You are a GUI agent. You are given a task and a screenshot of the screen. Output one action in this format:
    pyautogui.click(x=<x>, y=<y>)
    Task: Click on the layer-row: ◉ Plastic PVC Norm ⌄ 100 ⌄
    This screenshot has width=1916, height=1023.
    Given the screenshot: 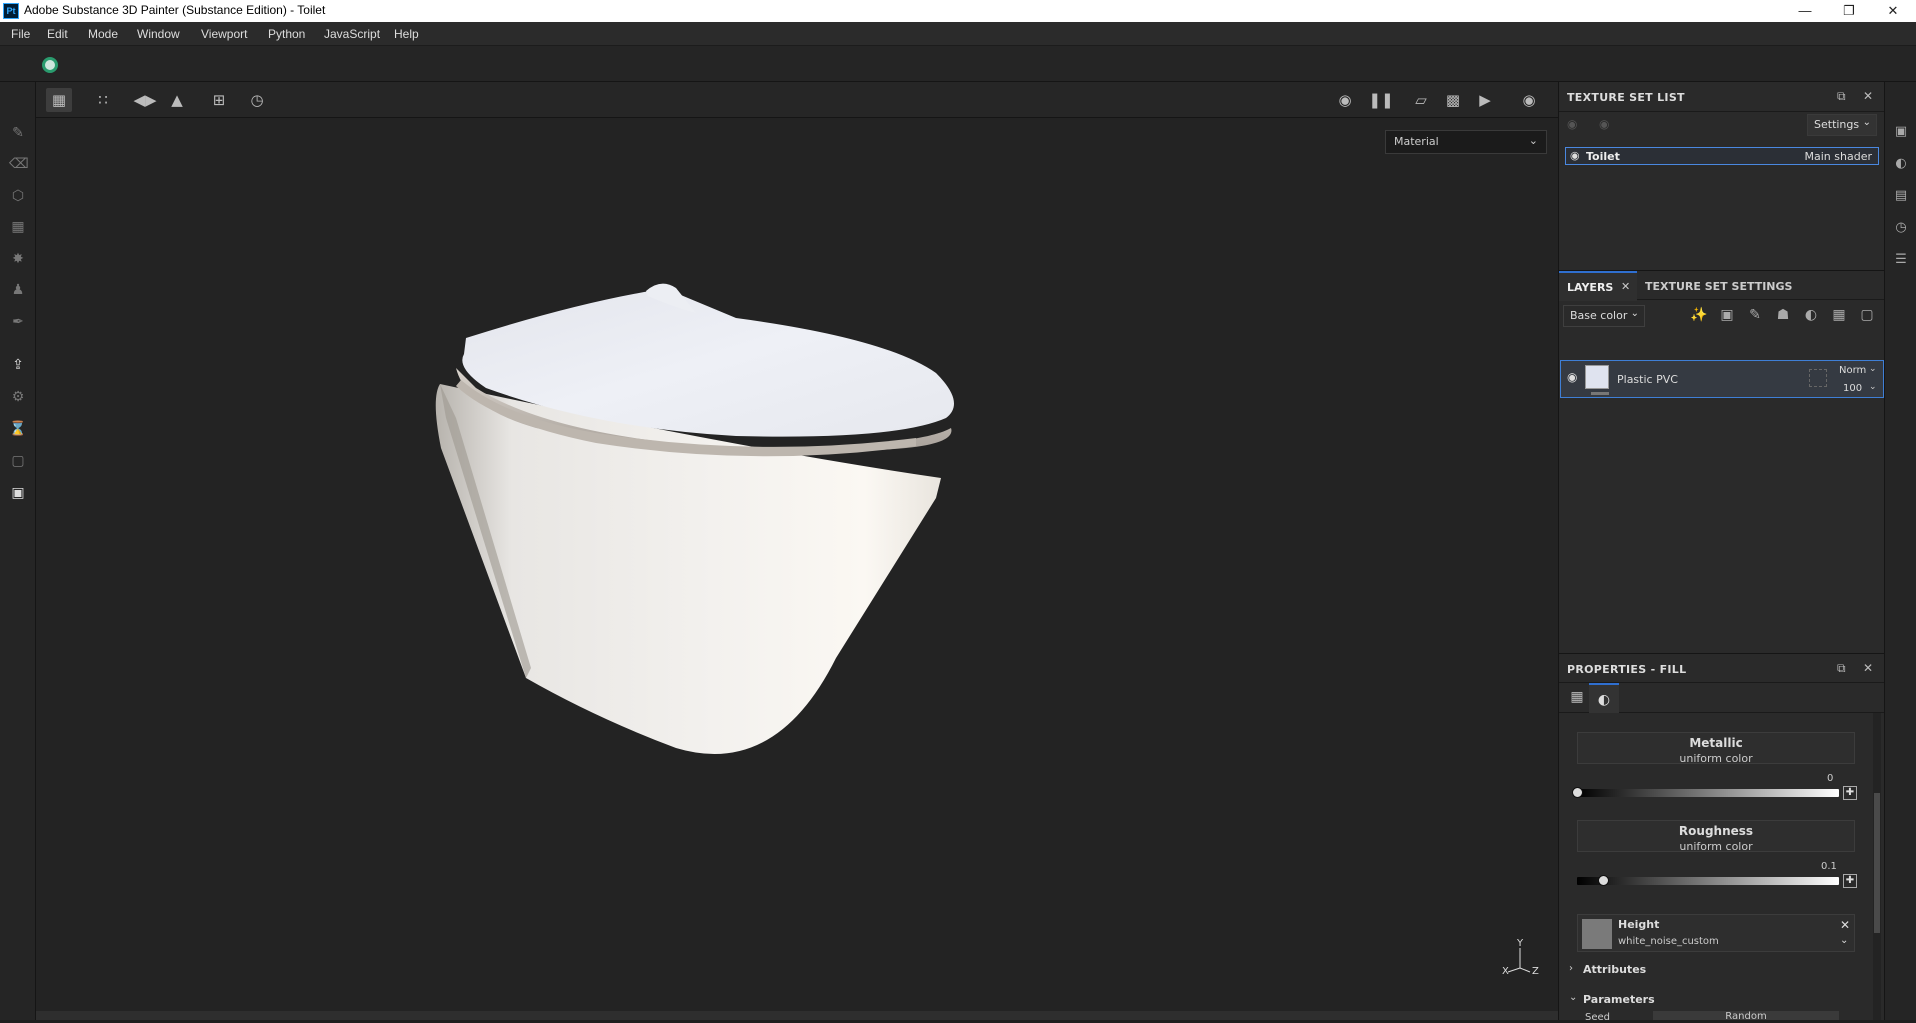 What is the action you would take?
    pyautogui.click(x=1722, y=379)
    